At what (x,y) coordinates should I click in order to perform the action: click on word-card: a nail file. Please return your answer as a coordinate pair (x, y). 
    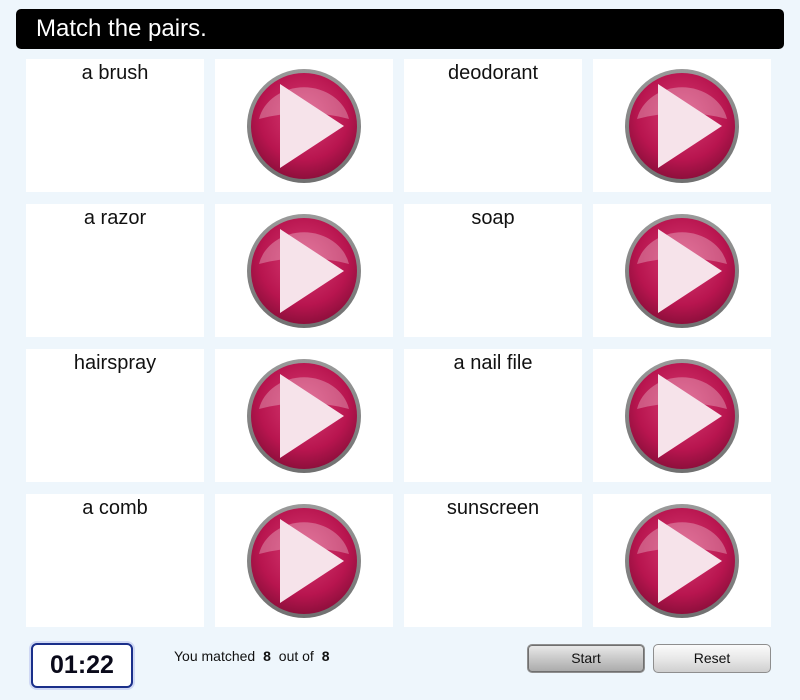
    Looking at the image, I should click on (493, 415).